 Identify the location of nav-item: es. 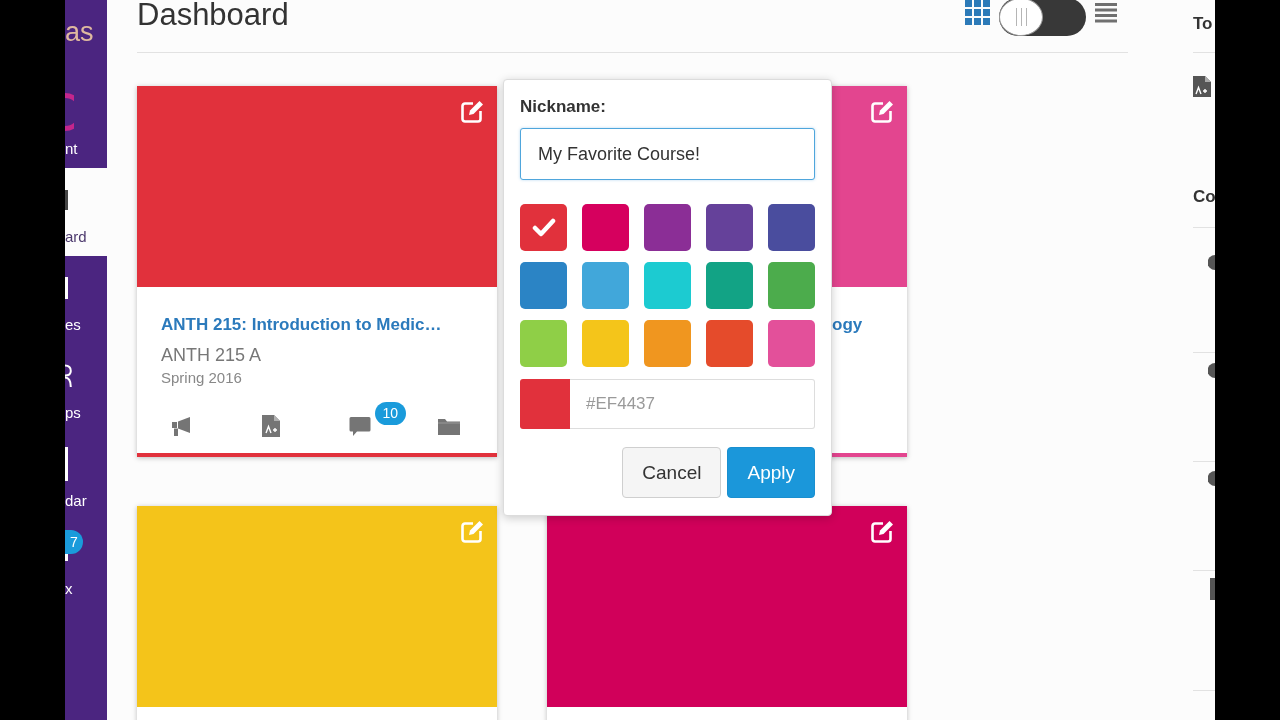
(86, 300).